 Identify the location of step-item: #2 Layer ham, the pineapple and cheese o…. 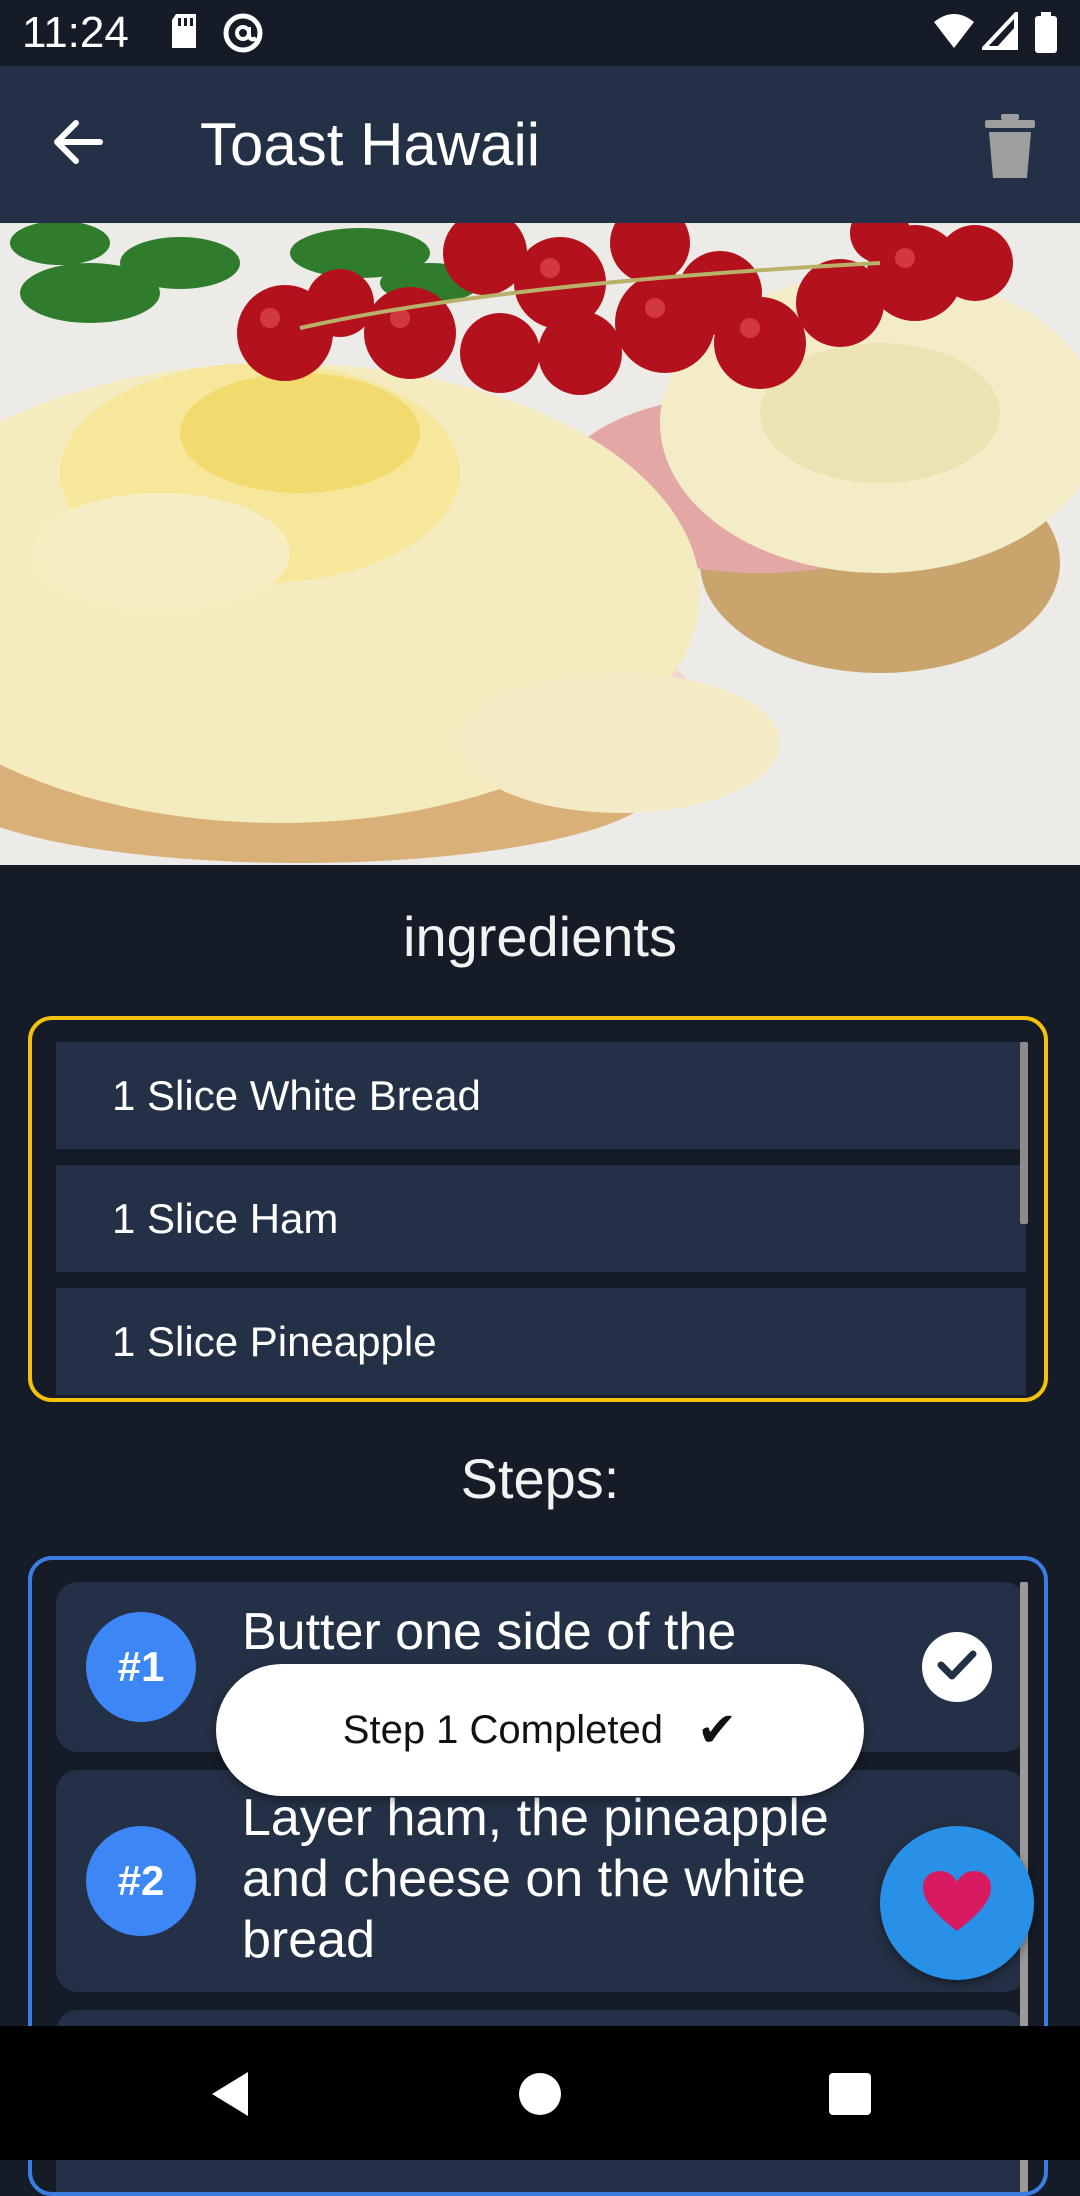
(541, 1881).